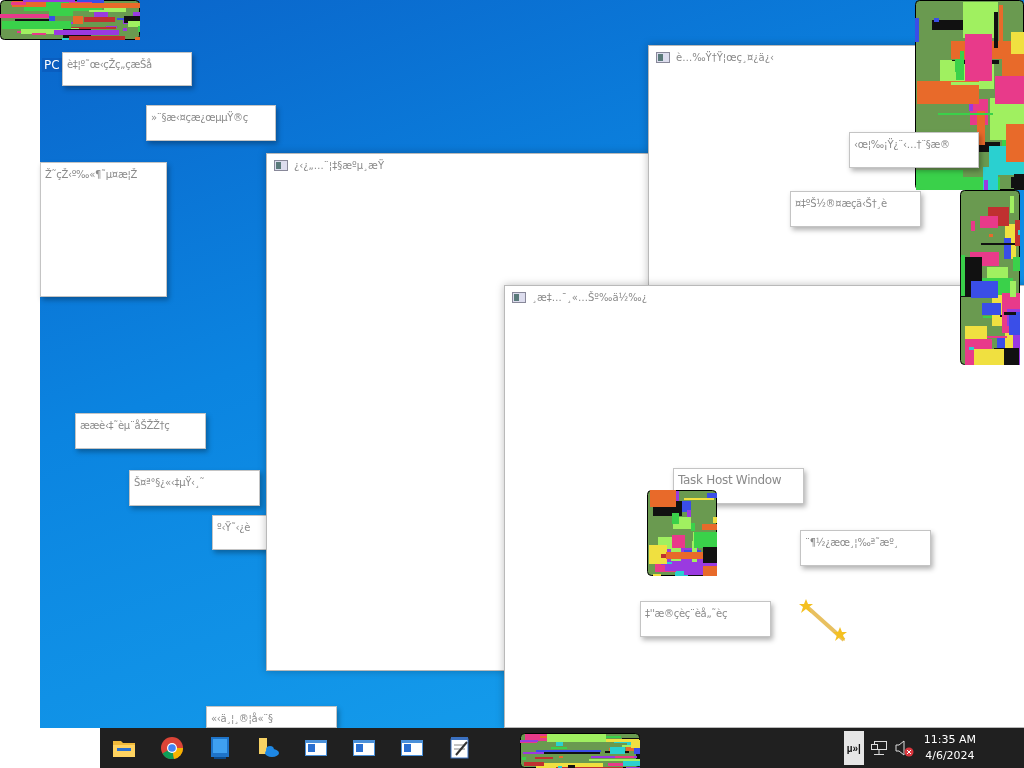 The height and width of the screenshot is (768, 1024). I want to click on browser-icon, so click(172, 748).